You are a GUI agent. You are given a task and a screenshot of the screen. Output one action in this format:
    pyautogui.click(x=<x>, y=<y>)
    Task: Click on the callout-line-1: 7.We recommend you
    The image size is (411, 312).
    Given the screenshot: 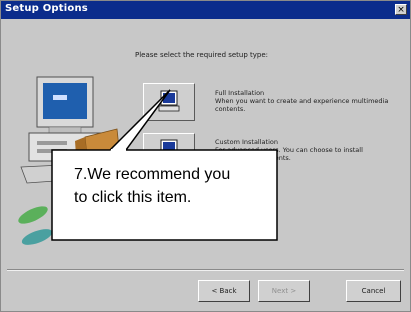 What is the action you would take?
    pyautogui.click(x=152, y=174)
    